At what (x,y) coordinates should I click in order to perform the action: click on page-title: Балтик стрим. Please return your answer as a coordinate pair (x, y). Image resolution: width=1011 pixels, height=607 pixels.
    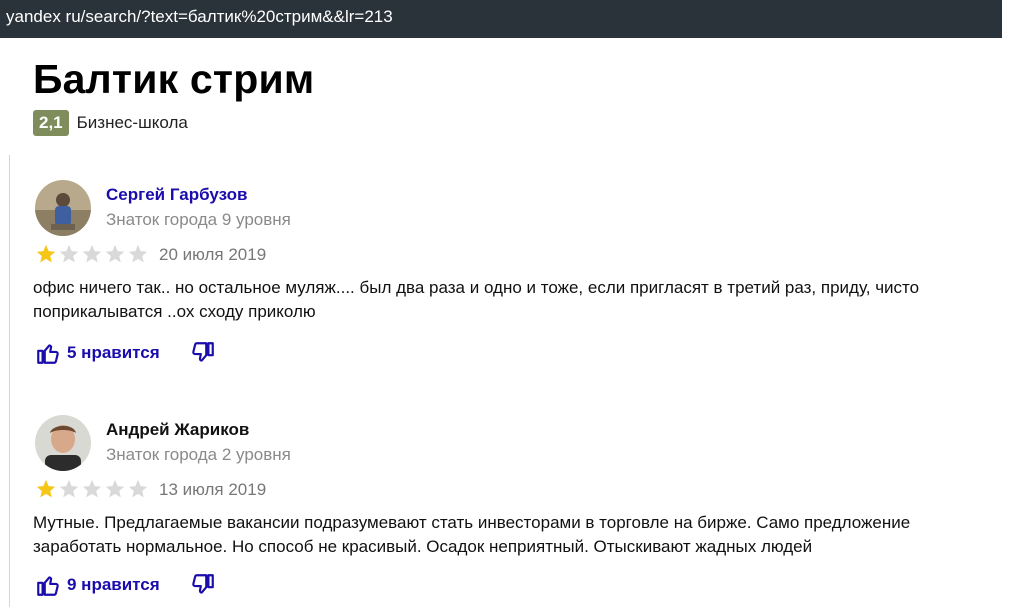
    Looking at the image, I should click on (174, 79).